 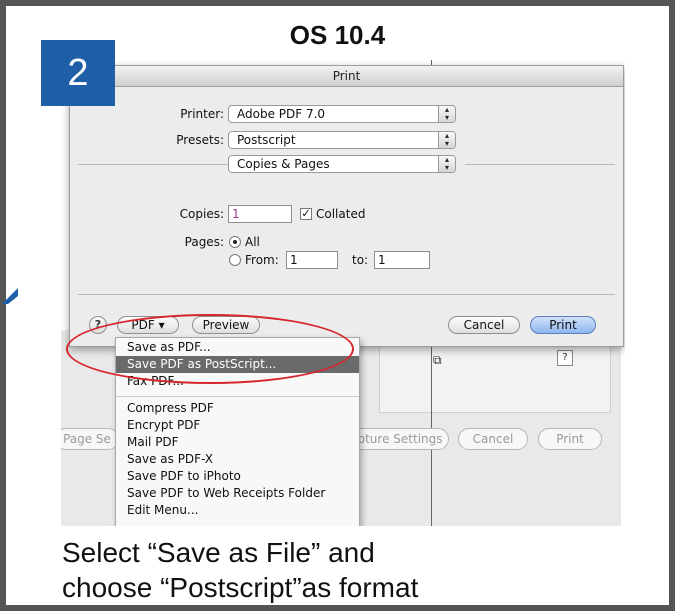 What do you see at coordinates (341, 214) in the screenshot?
I see `collated-label: Collated` at bounding box center [341, 214].